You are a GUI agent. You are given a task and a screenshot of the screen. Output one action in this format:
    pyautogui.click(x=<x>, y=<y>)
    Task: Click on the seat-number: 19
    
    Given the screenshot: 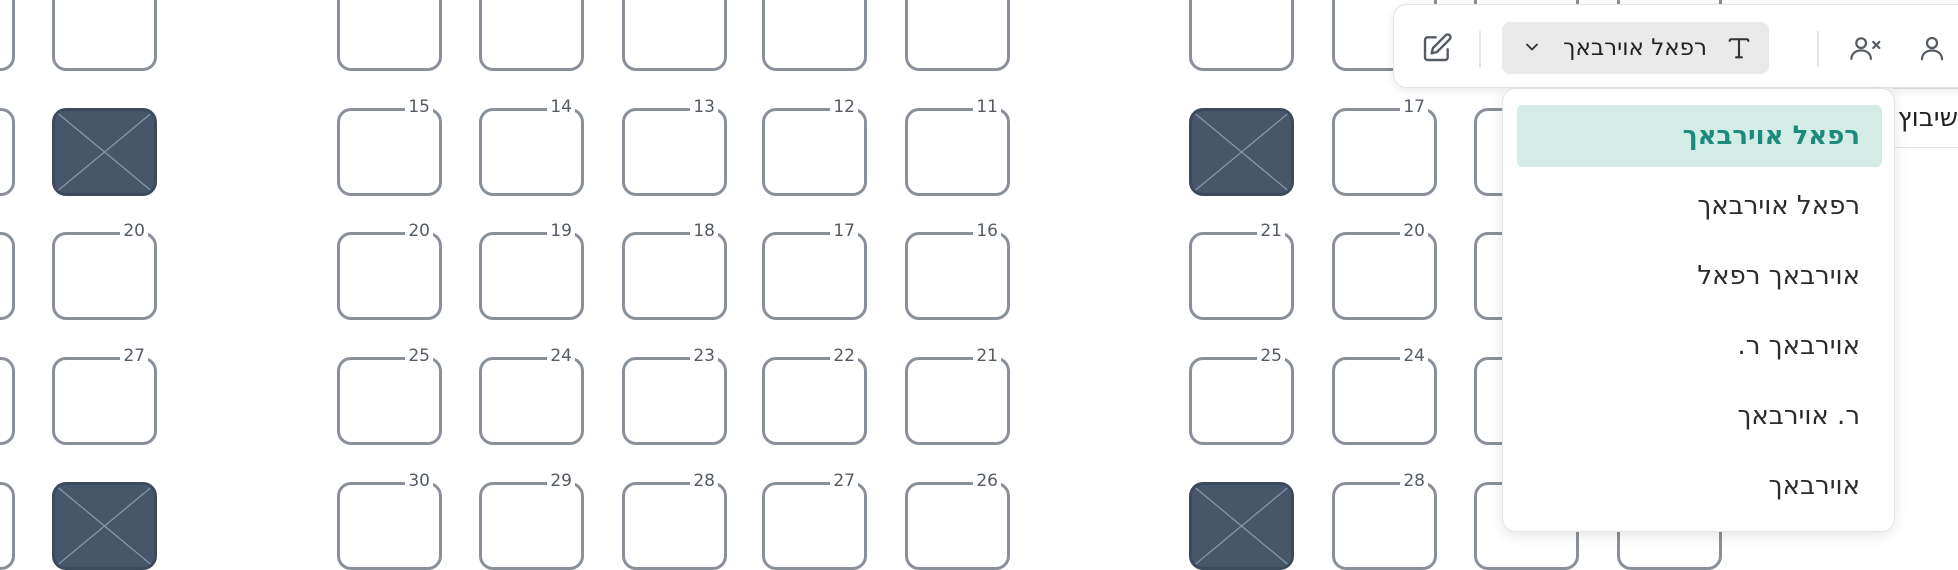 What is the action you would take?
    pyautogui.click(x=561, y=231)
    